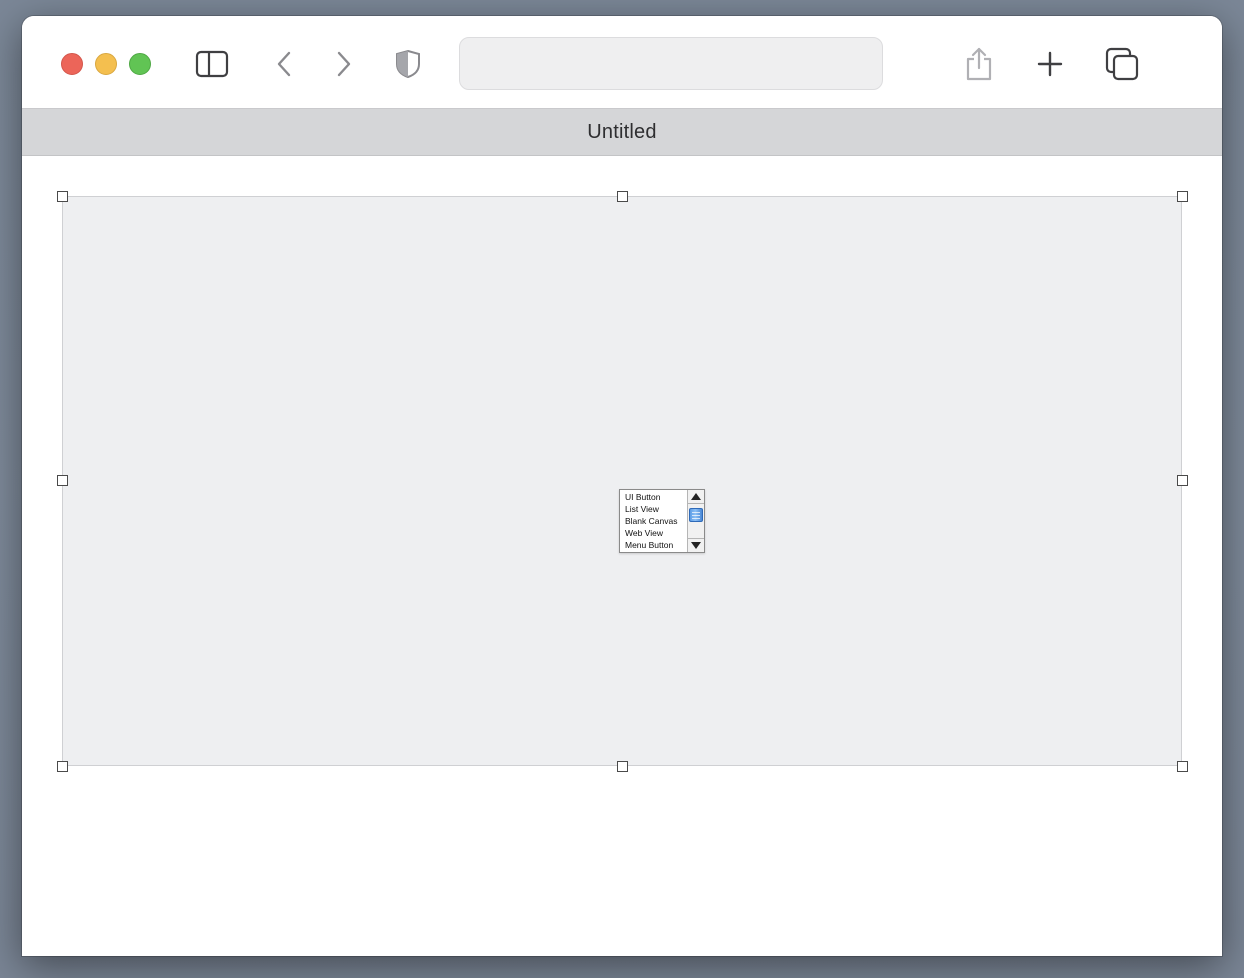 The width and height of the screenshot is (1244, 978). I want to click on resize-handle-top-left, so click(62, 196).